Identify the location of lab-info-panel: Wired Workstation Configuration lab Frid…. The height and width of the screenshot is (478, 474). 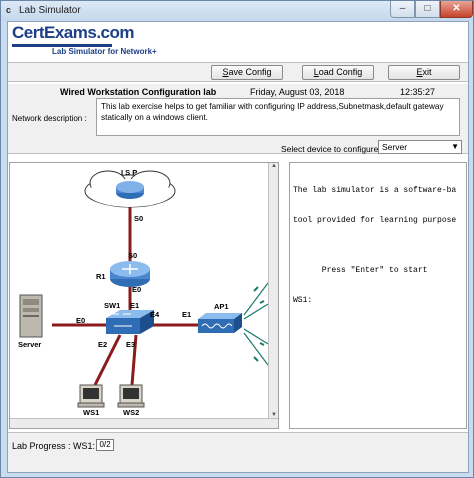
(238, 119).